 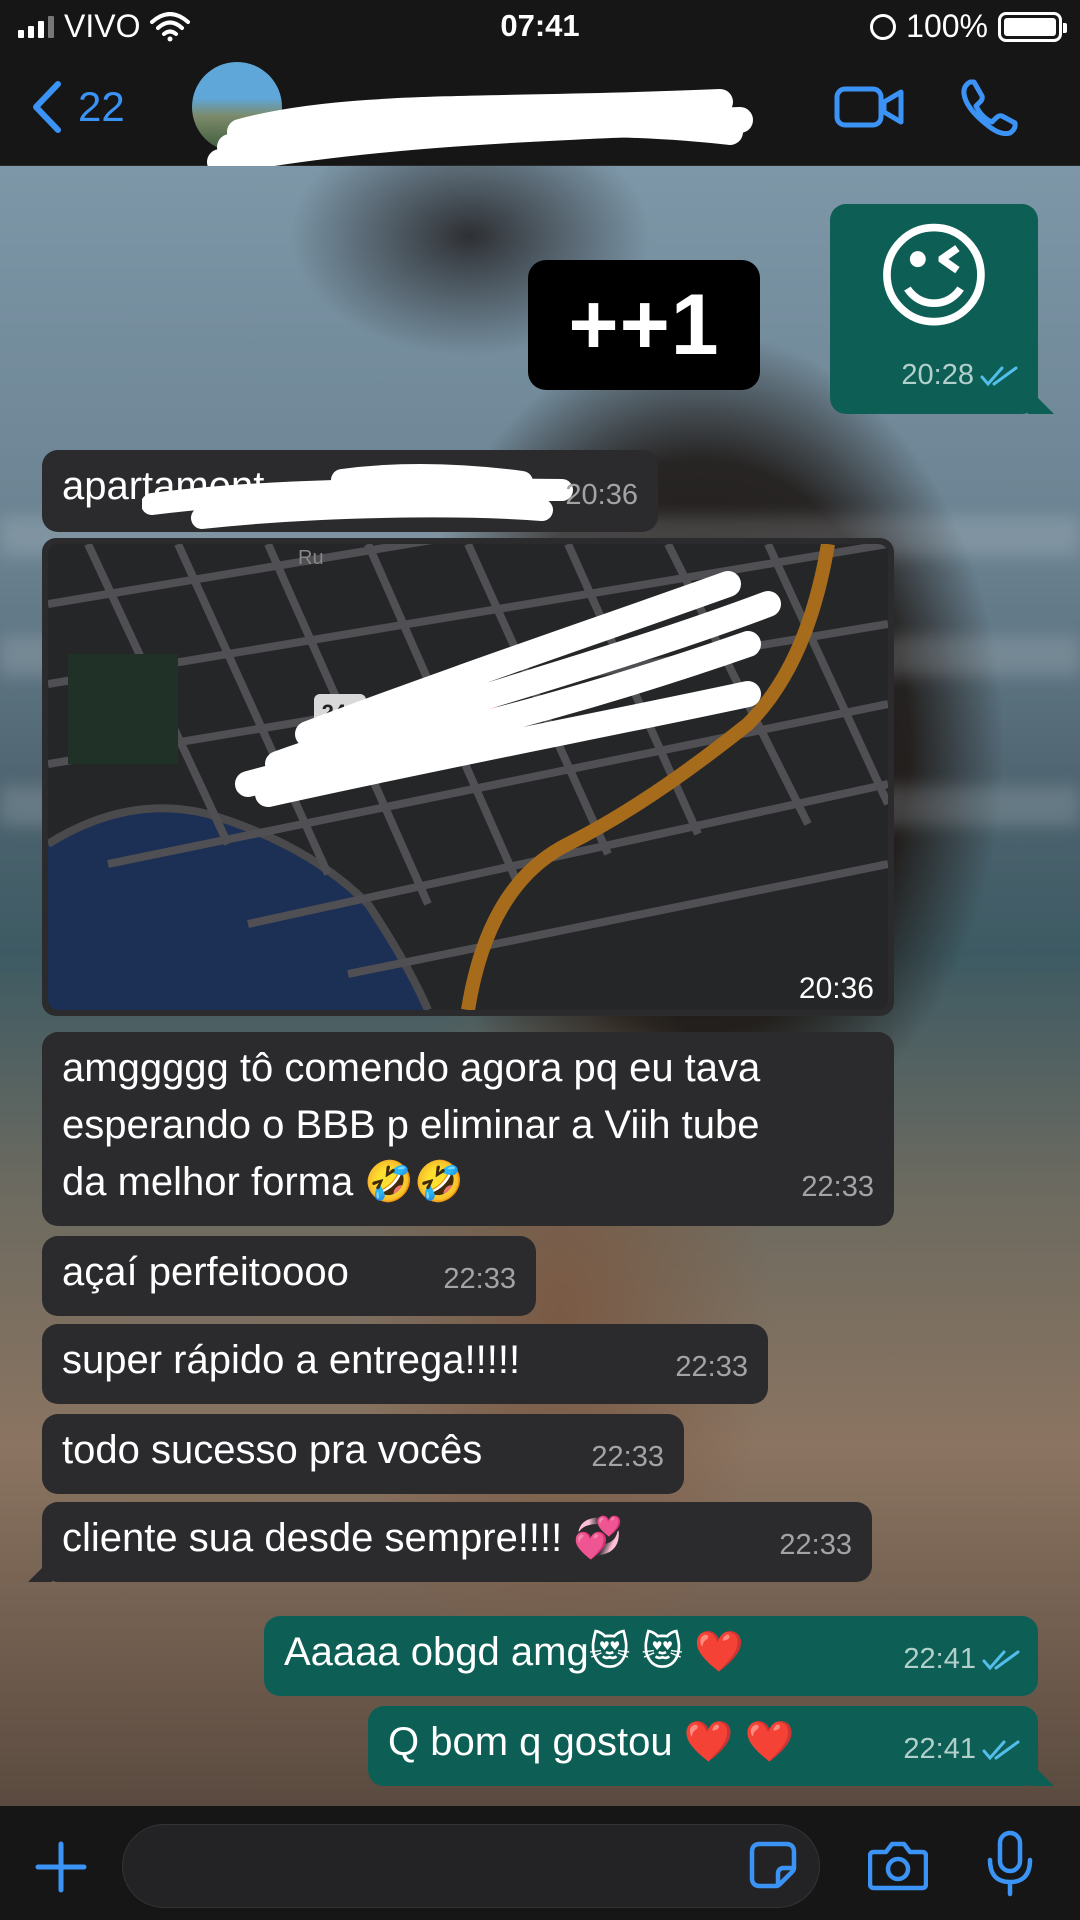 What do you see at coordinates (636, 1652) in the screenshot?
I see `heart-eyes-cat-emoji: 😻 😻` at bounding box center [636, 1652].